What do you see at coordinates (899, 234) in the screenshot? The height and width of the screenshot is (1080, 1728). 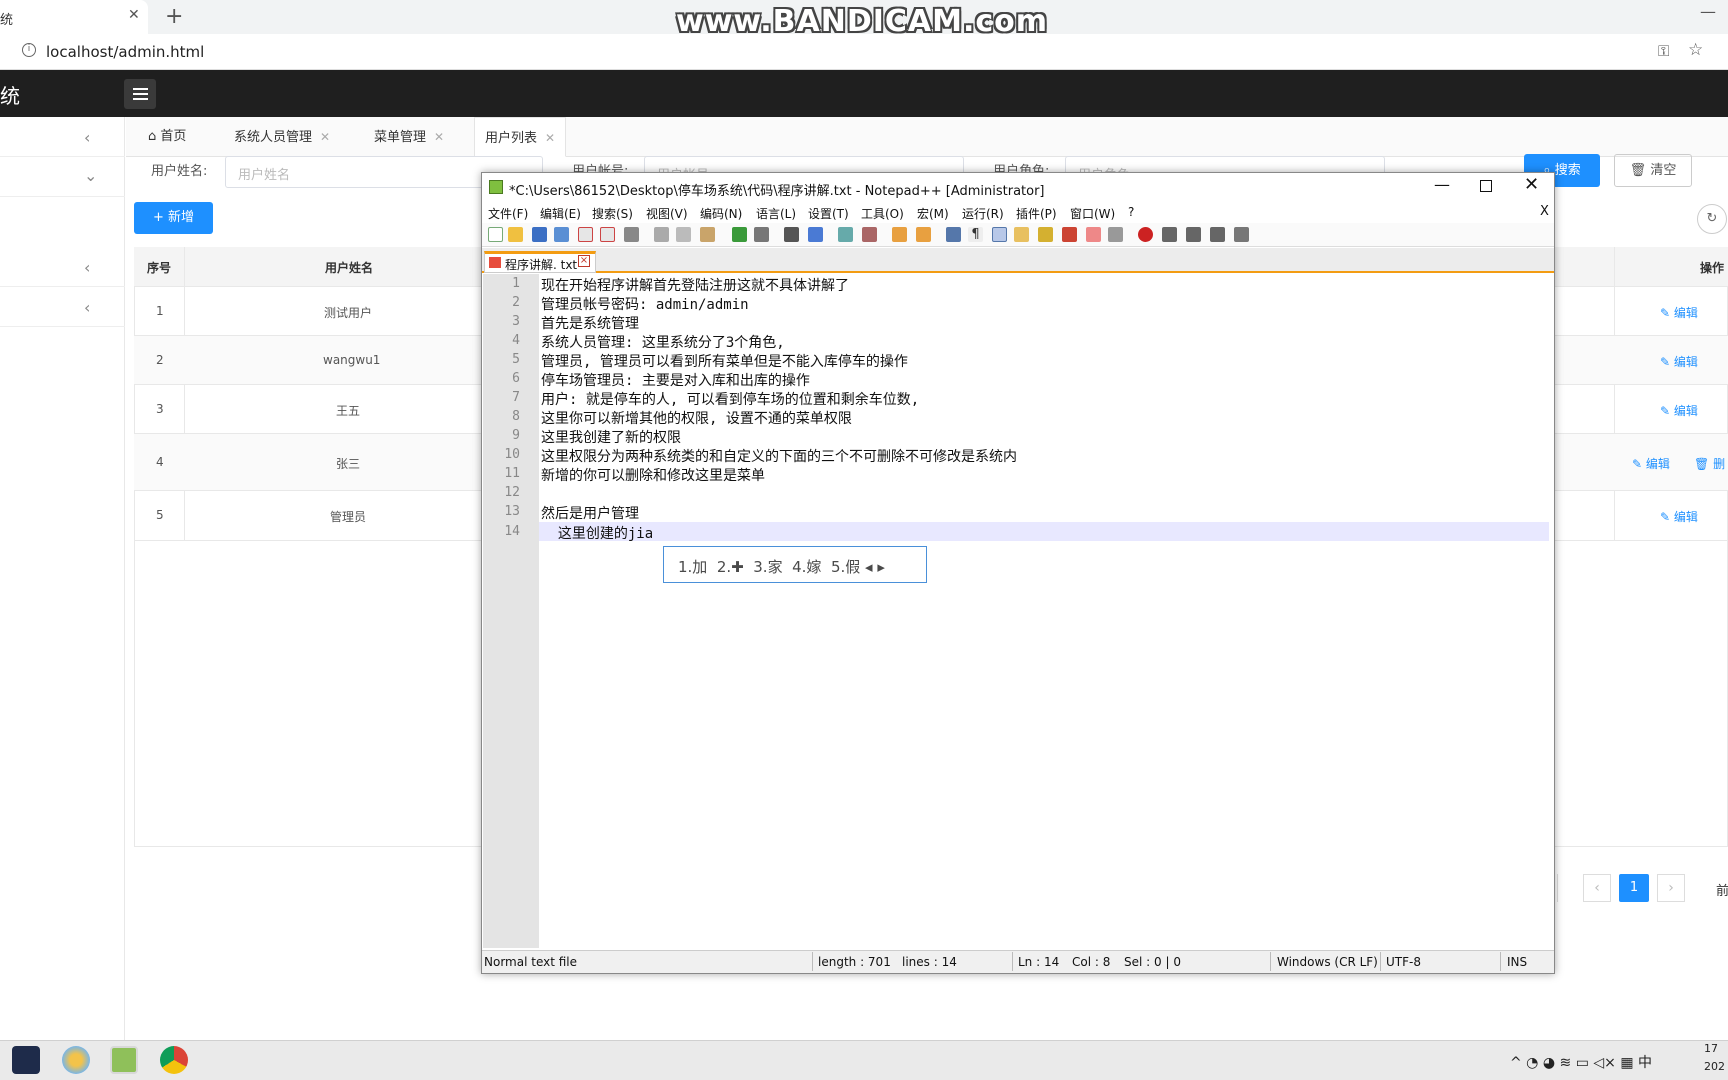 I see `sync-v-icon` at bounding box center [899, 234].